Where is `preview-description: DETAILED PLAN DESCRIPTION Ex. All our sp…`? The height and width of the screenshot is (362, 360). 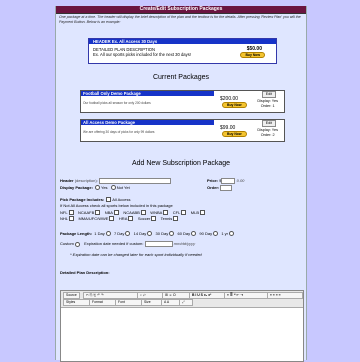 preview-description: DETAILED PLAN DESCRIPTION Ex. All our sp… is located at coordinates (142, 52).